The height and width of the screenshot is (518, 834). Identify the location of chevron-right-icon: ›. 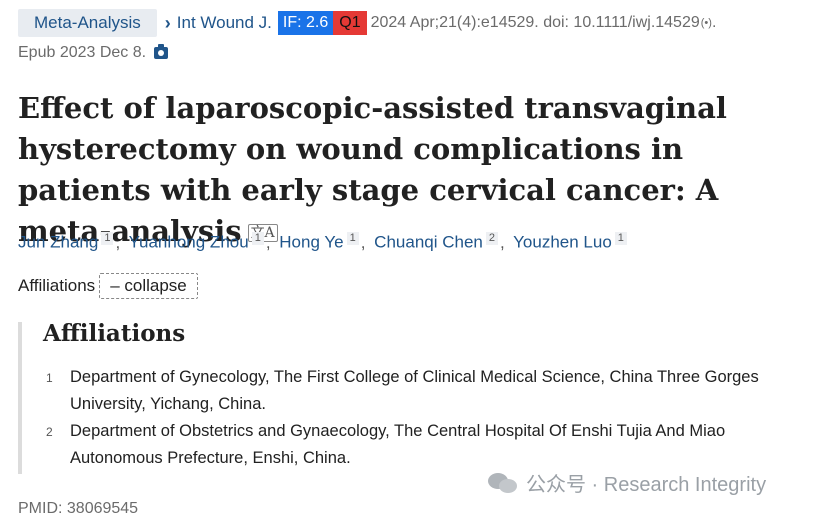
(167, 22).